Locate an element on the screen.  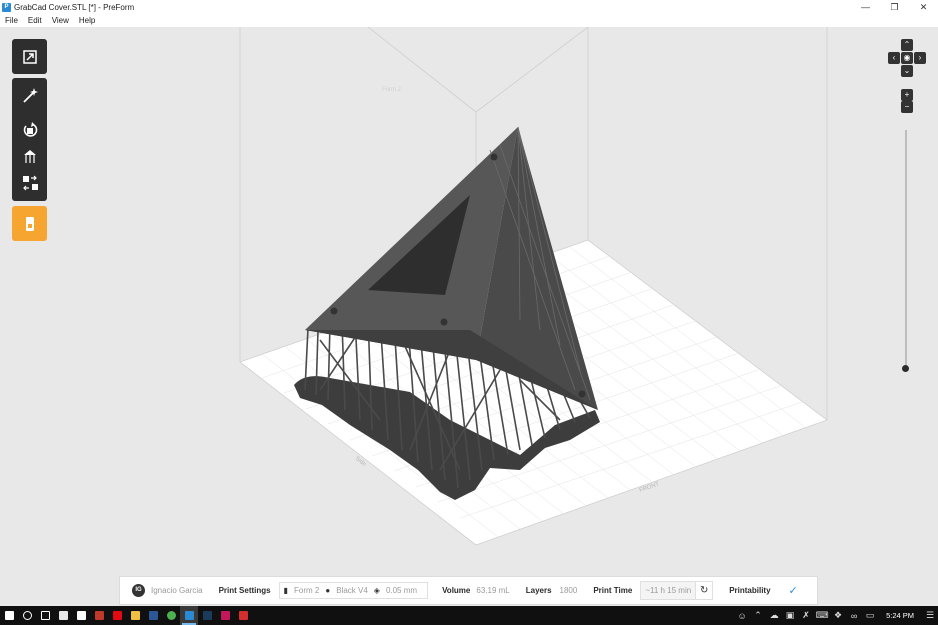
printer-value: Form 2 is located at coordinates (307, 590).